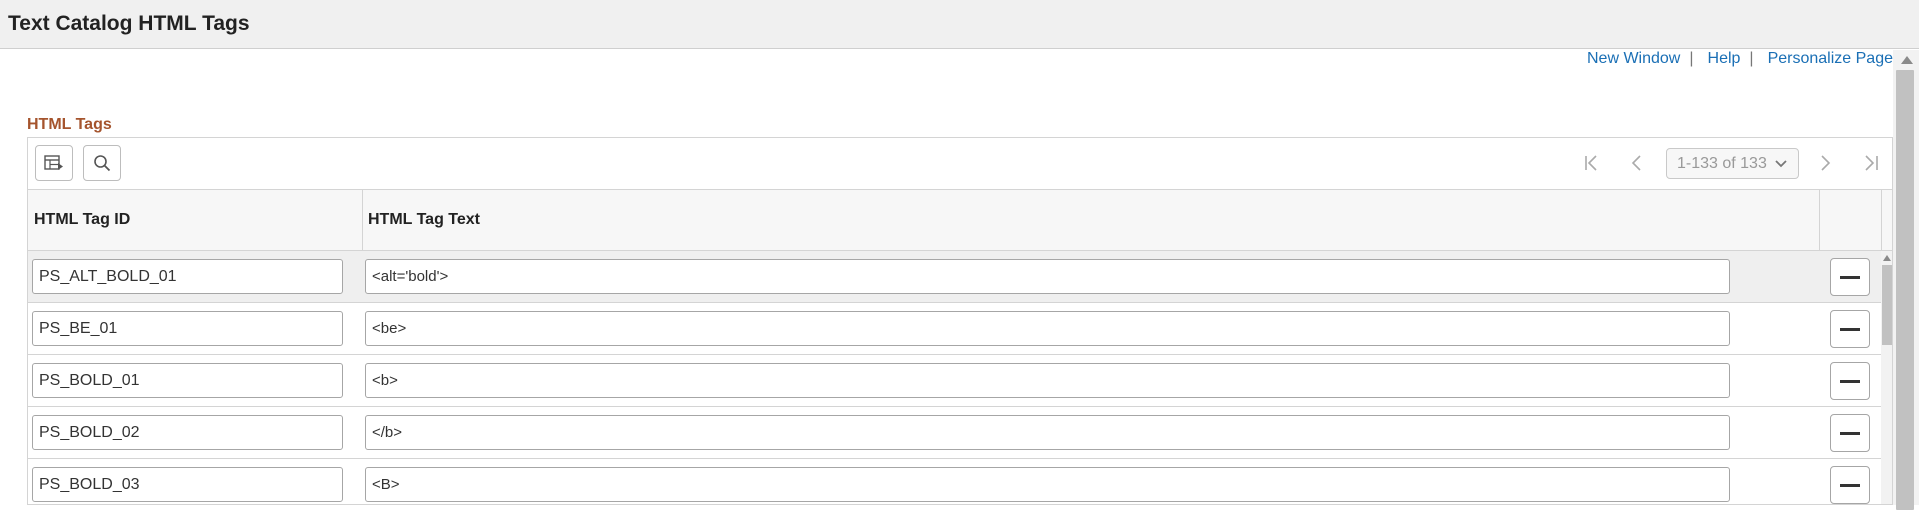 Image resolution: width=1919 pixels, height=510 pixels. What do you see at coordinates (1722, 163) in the screenshot?
I see `page-range-text: 1-133 of 133` at bounding box center [1722, 163].